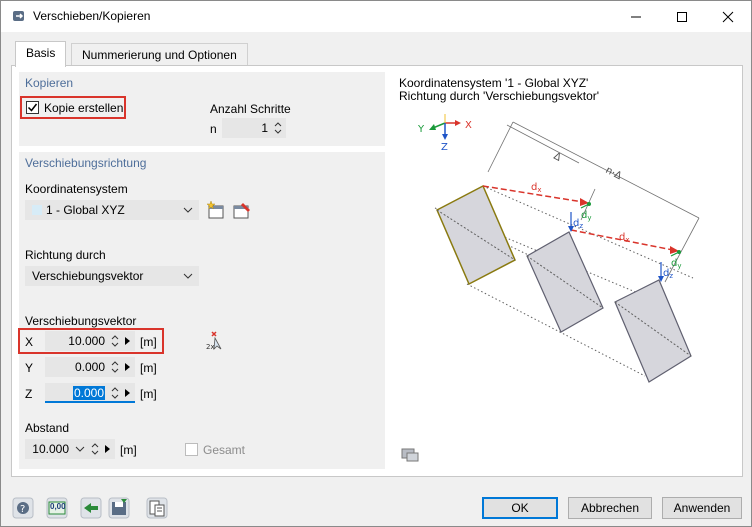 This screenshot has height=527, width=752. What do you see at coordinates (29, 394) in the screenshot?
I see `z-label: Z` at bounding box center [29, 394].